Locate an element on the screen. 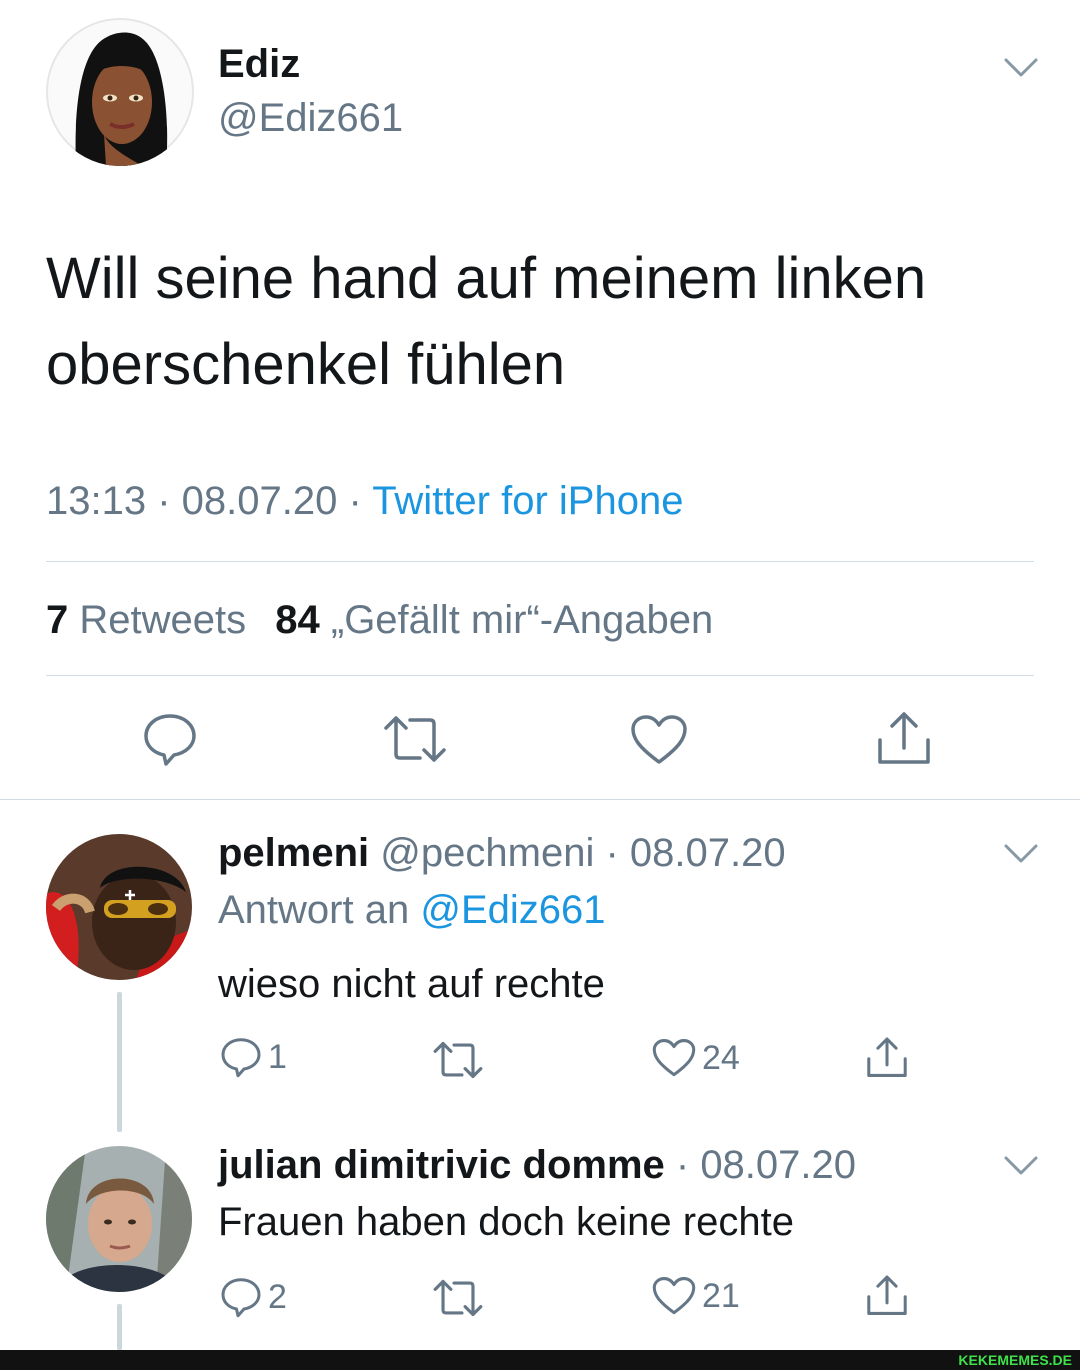  watermark-text: KEKEMEMES.DE is located at coordinates (1015, 1360).